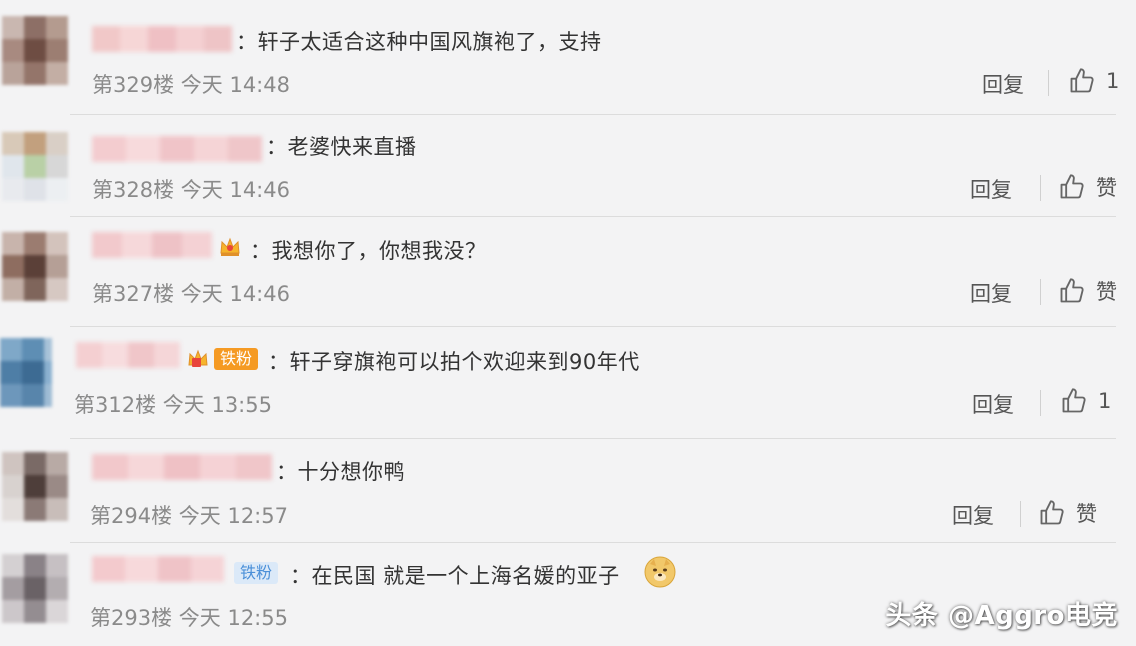  I want to click on floor-number: 第327楼, so click(133, 294).